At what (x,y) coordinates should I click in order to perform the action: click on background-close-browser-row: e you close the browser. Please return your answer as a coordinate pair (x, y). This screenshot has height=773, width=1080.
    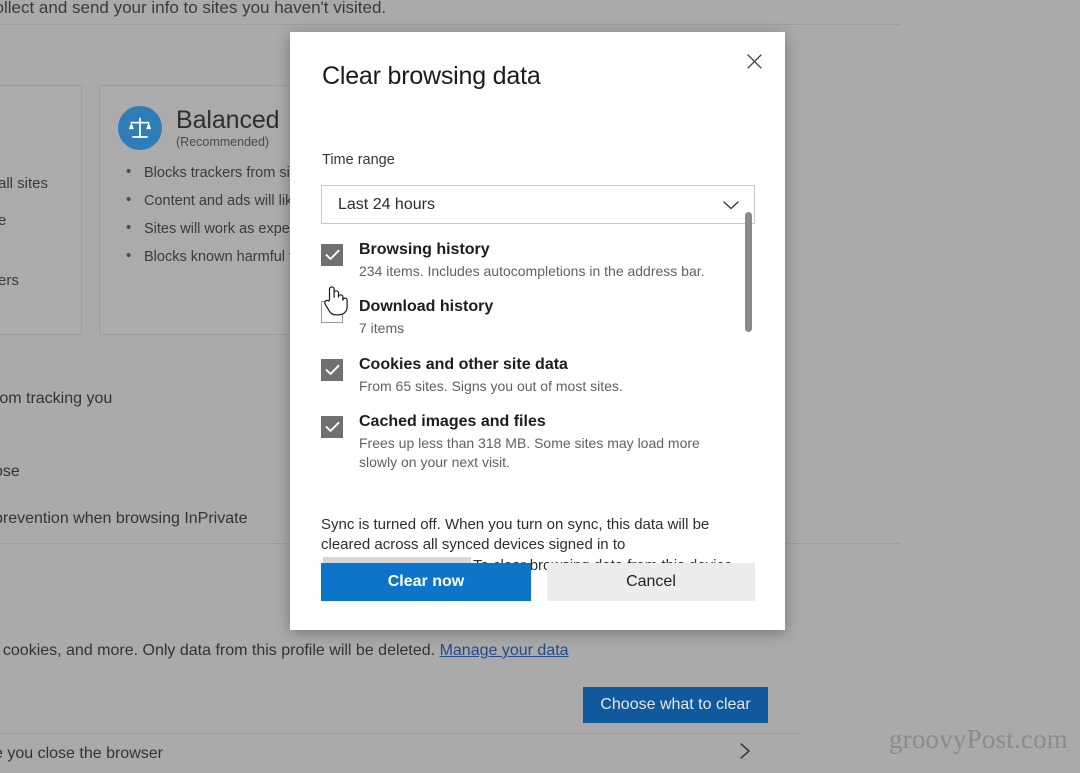
    Looking at the image, I should click on (81, 753).